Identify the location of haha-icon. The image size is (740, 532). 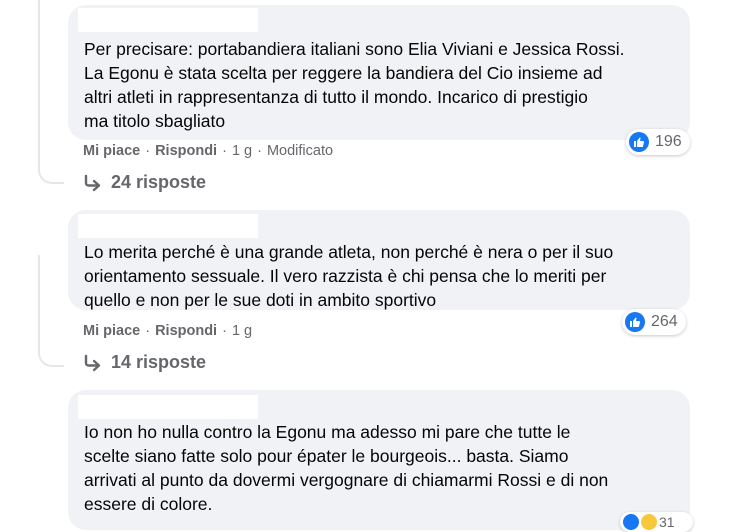
(649, 522).